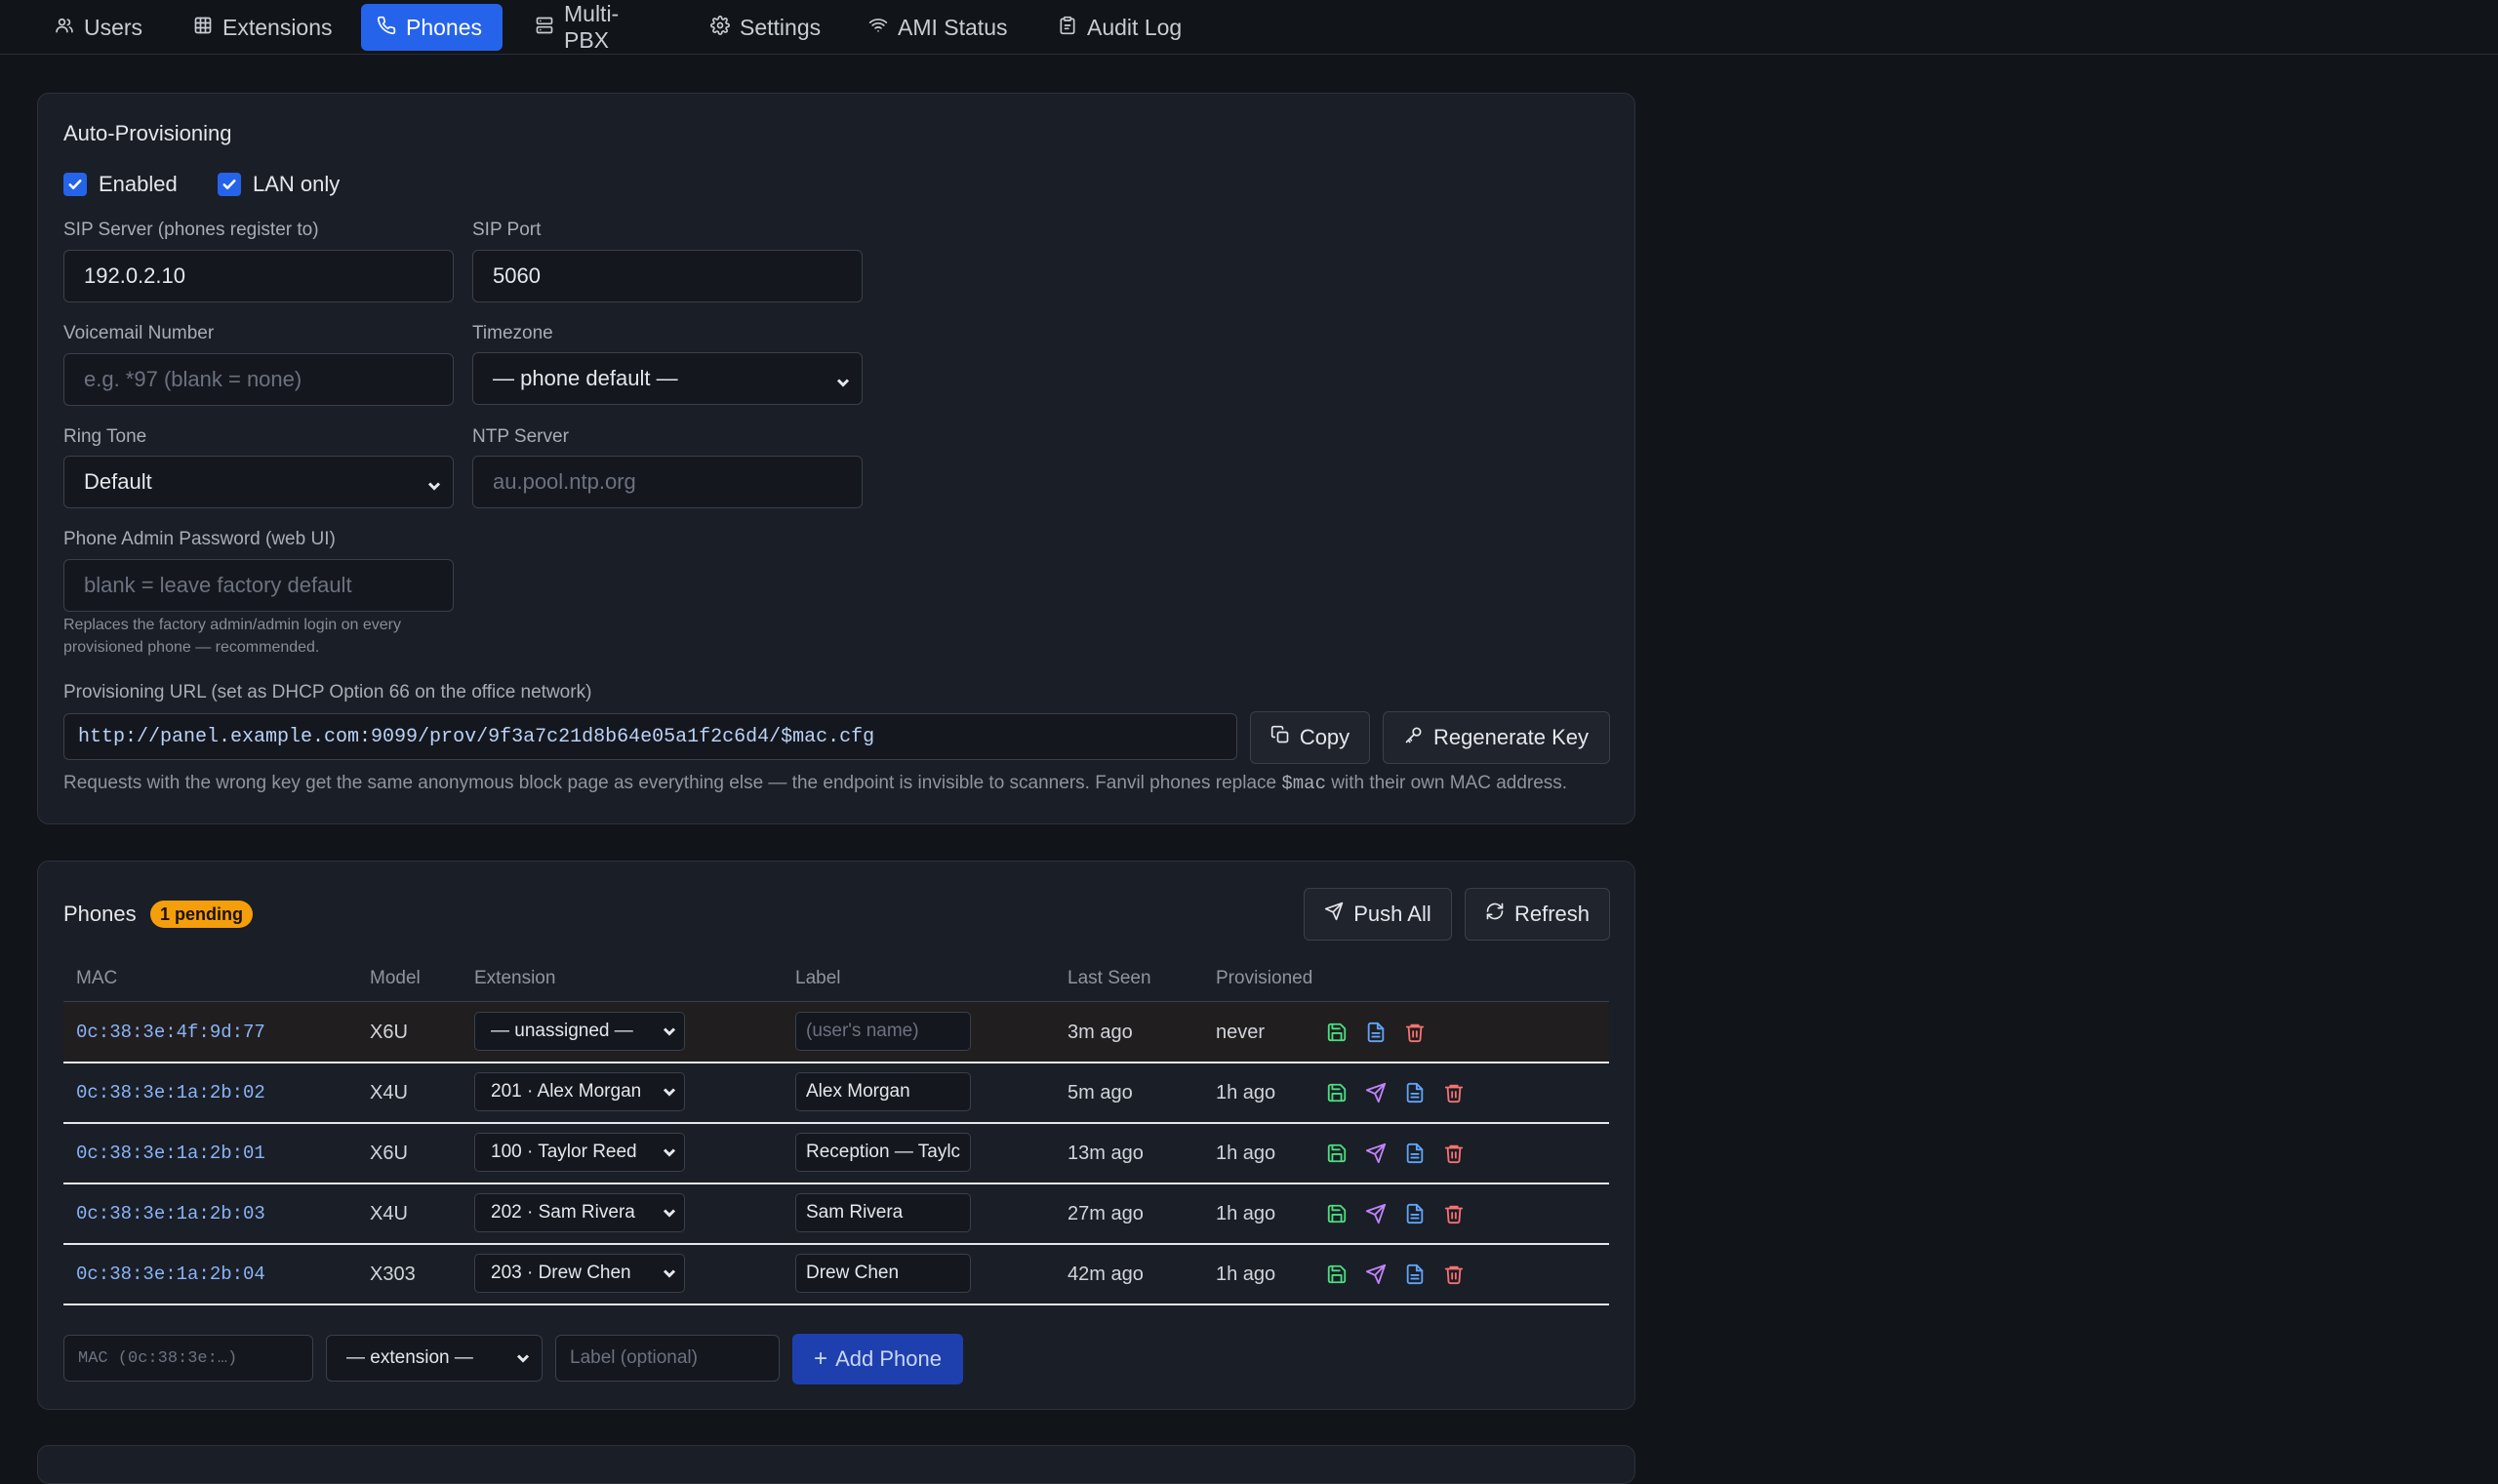  I want to click on timezone-select: — phone default —, so click(667, 378).